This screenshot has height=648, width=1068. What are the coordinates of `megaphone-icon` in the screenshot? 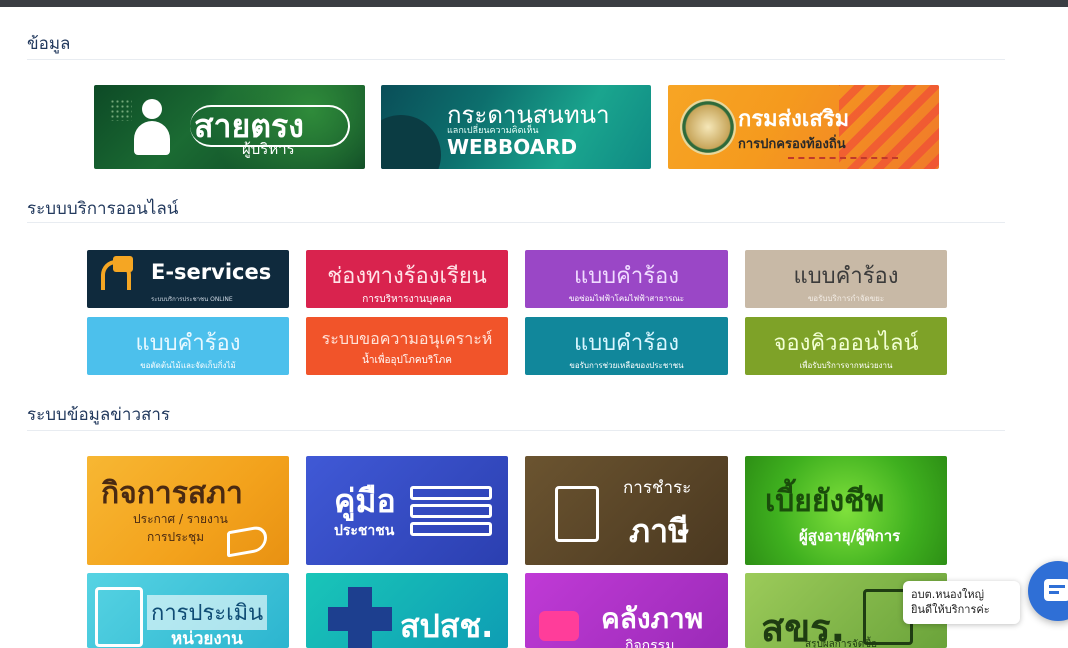 It's located at (247, 541).